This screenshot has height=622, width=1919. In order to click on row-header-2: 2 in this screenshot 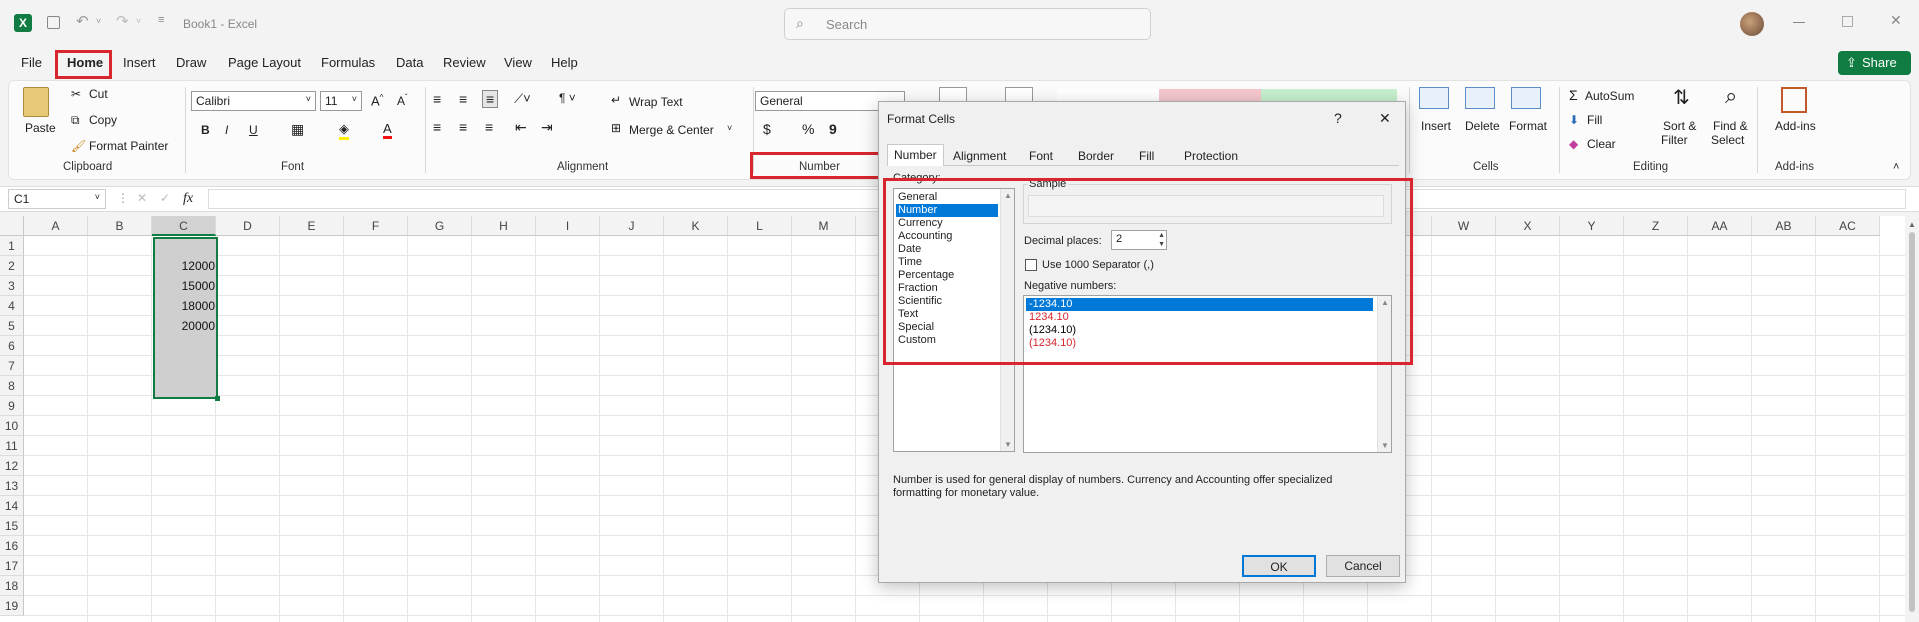, I will do `click(12, 266)`.